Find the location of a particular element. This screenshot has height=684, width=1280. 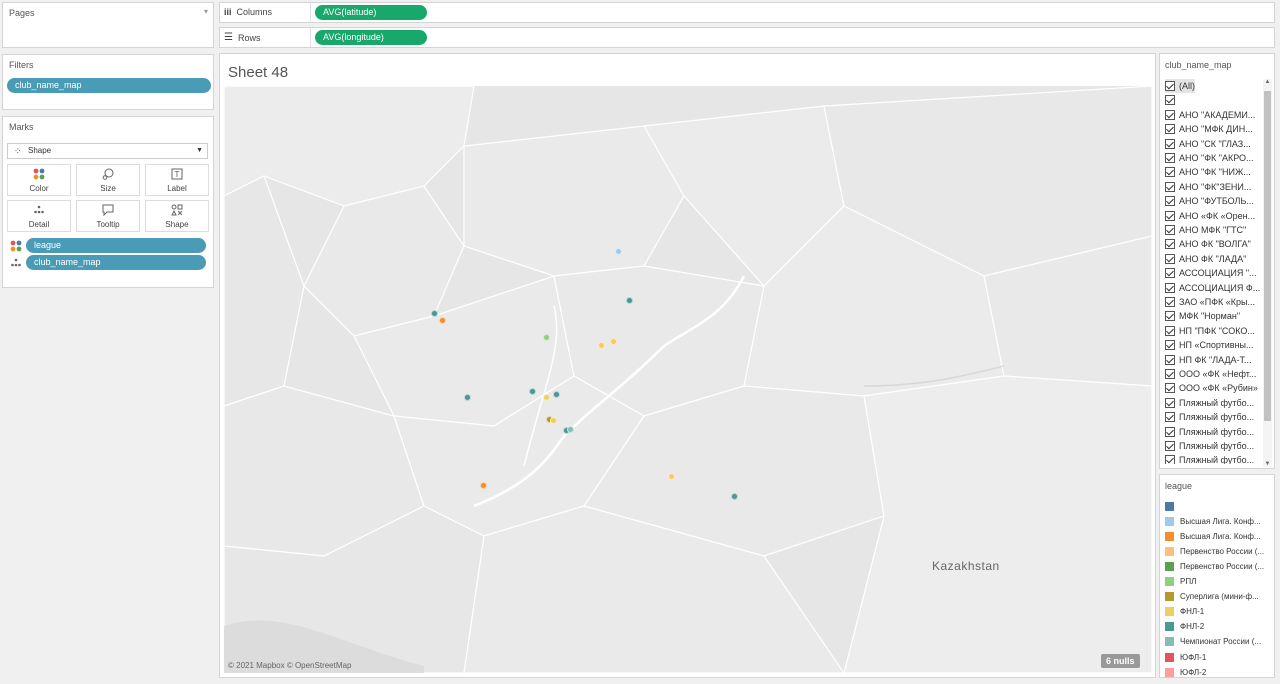

scrollbar-thumb is located at coordinates (1267, 256).